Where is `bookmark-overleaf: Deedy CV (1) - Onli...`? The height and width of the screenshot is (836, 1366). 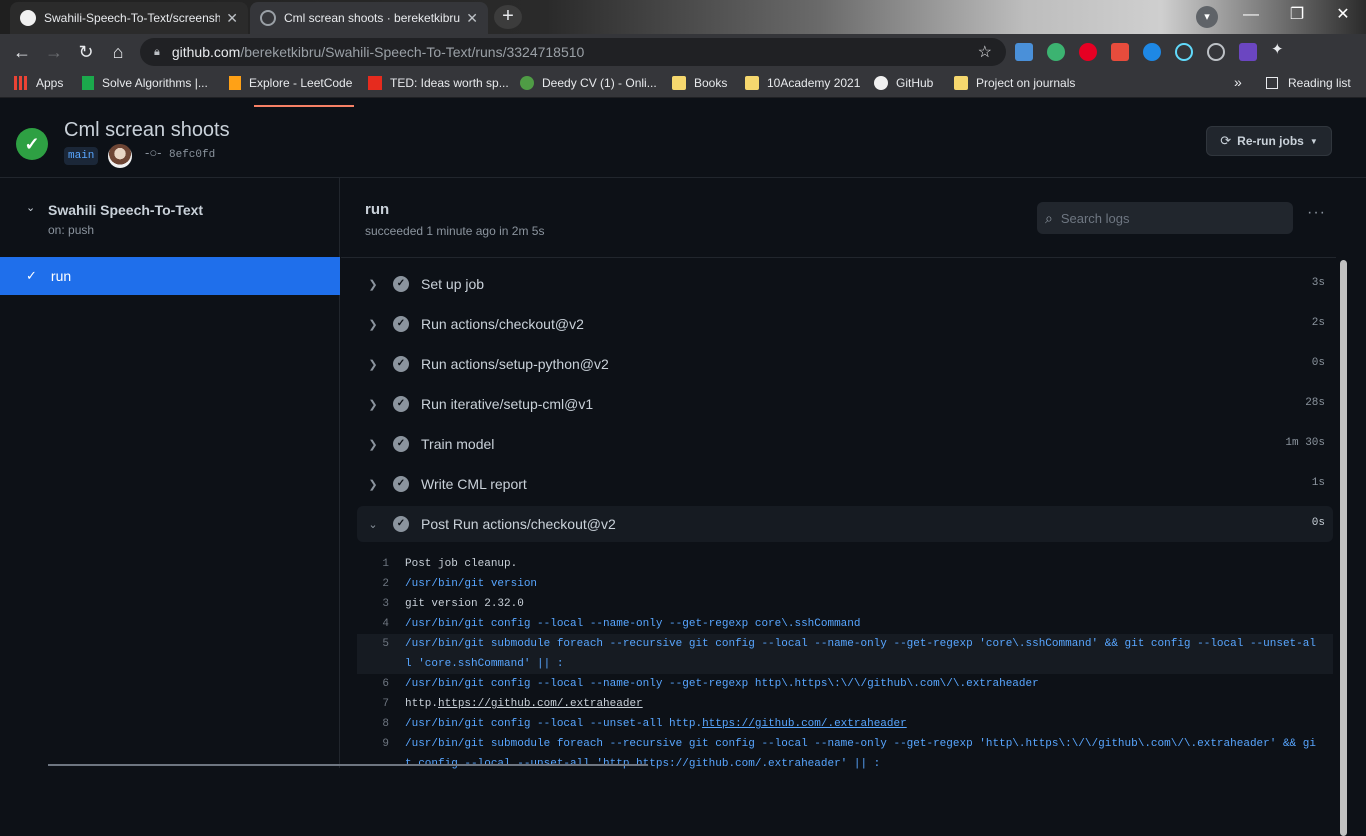 bookmark-overleaf: Deedy CV (1) - Onli... is located at coordinates (588, 83).